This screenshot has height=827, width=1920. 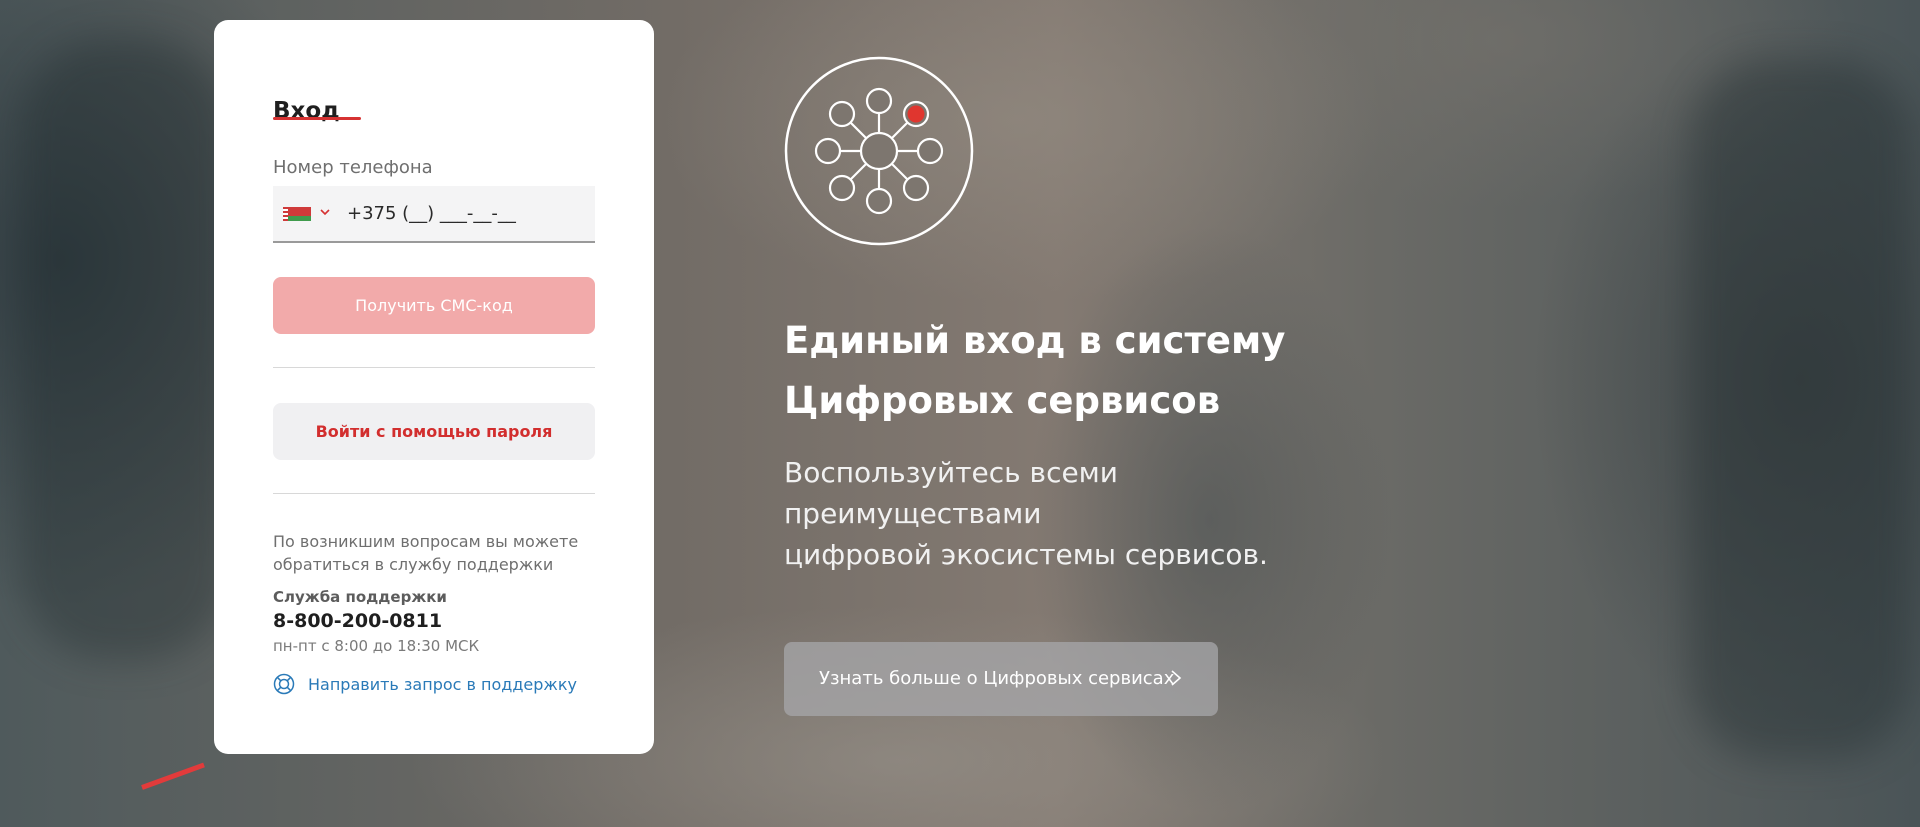 What do you see at coordinates (913, 513) in the screenshot?
I see `promo-subtext-line: преимуществами` at bounding box center [913, 513].